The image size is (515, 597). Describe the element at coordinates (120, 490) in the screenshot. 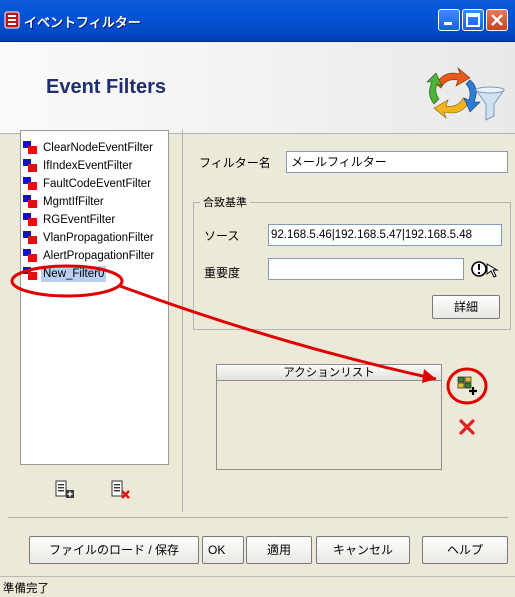

I see `delete-filter-icon` at that location.